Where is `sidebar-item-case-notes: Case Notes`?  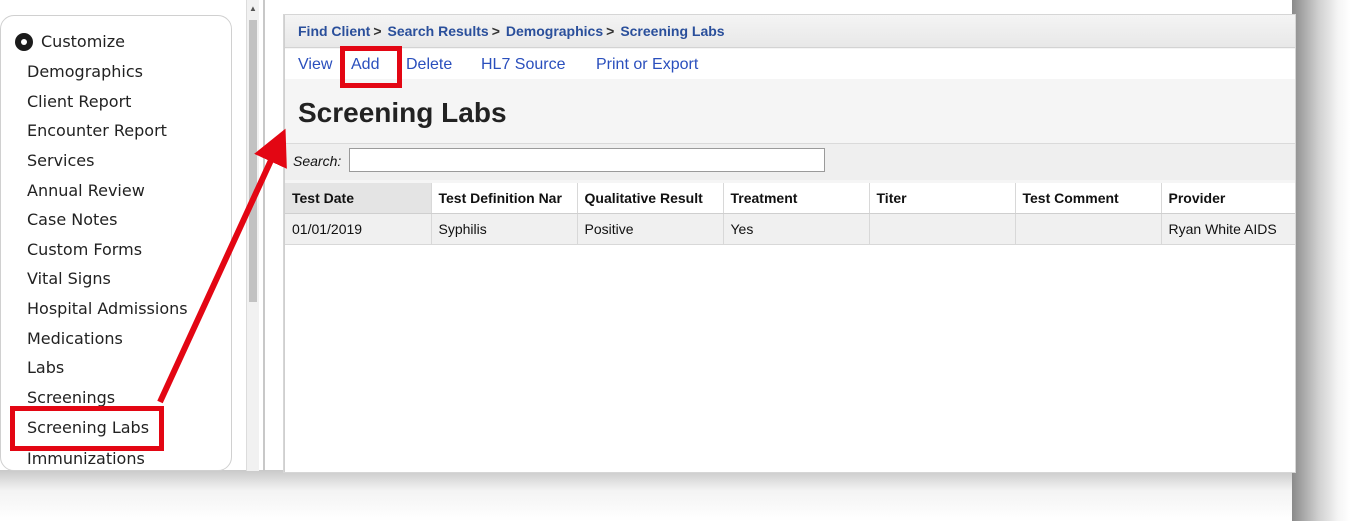
sidebar-item-case-notes: Case Notes is located at coordinates (72, 220).